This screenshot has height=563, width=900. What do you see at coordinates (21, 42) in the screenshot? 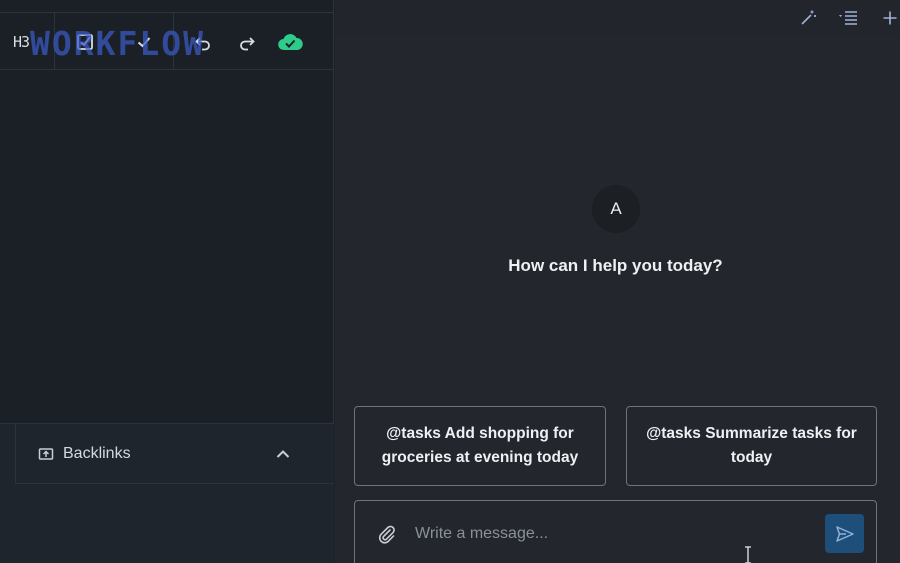
I see `heading-3-button: H3` at bounding box center [21, 42].